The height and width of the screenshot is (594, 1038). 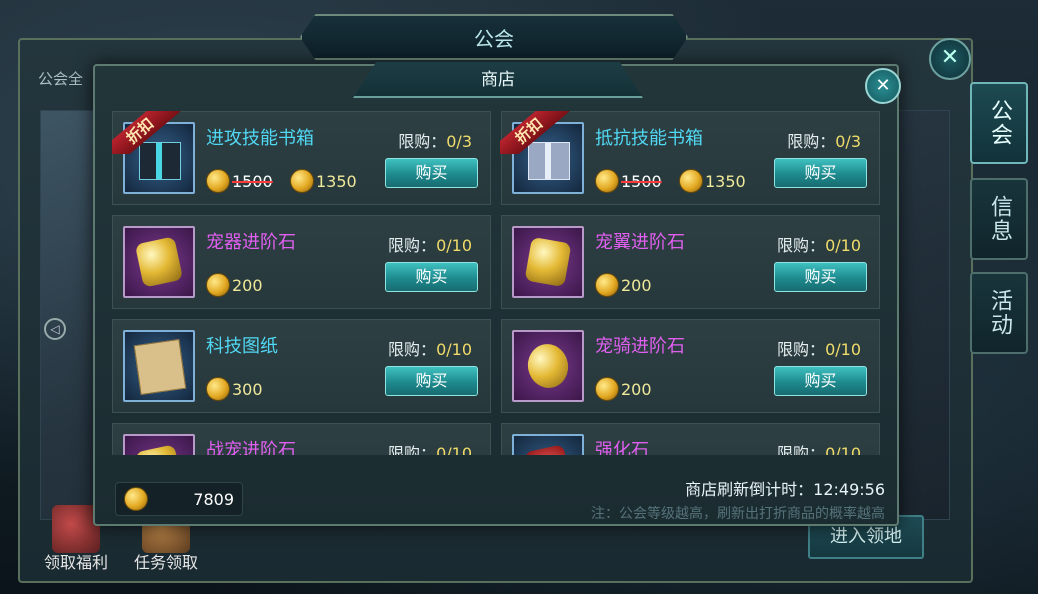 I want to click on shop-note: 注：公会等级越高，刷新出打折商品的概率越高, so click(x=738, y=514).